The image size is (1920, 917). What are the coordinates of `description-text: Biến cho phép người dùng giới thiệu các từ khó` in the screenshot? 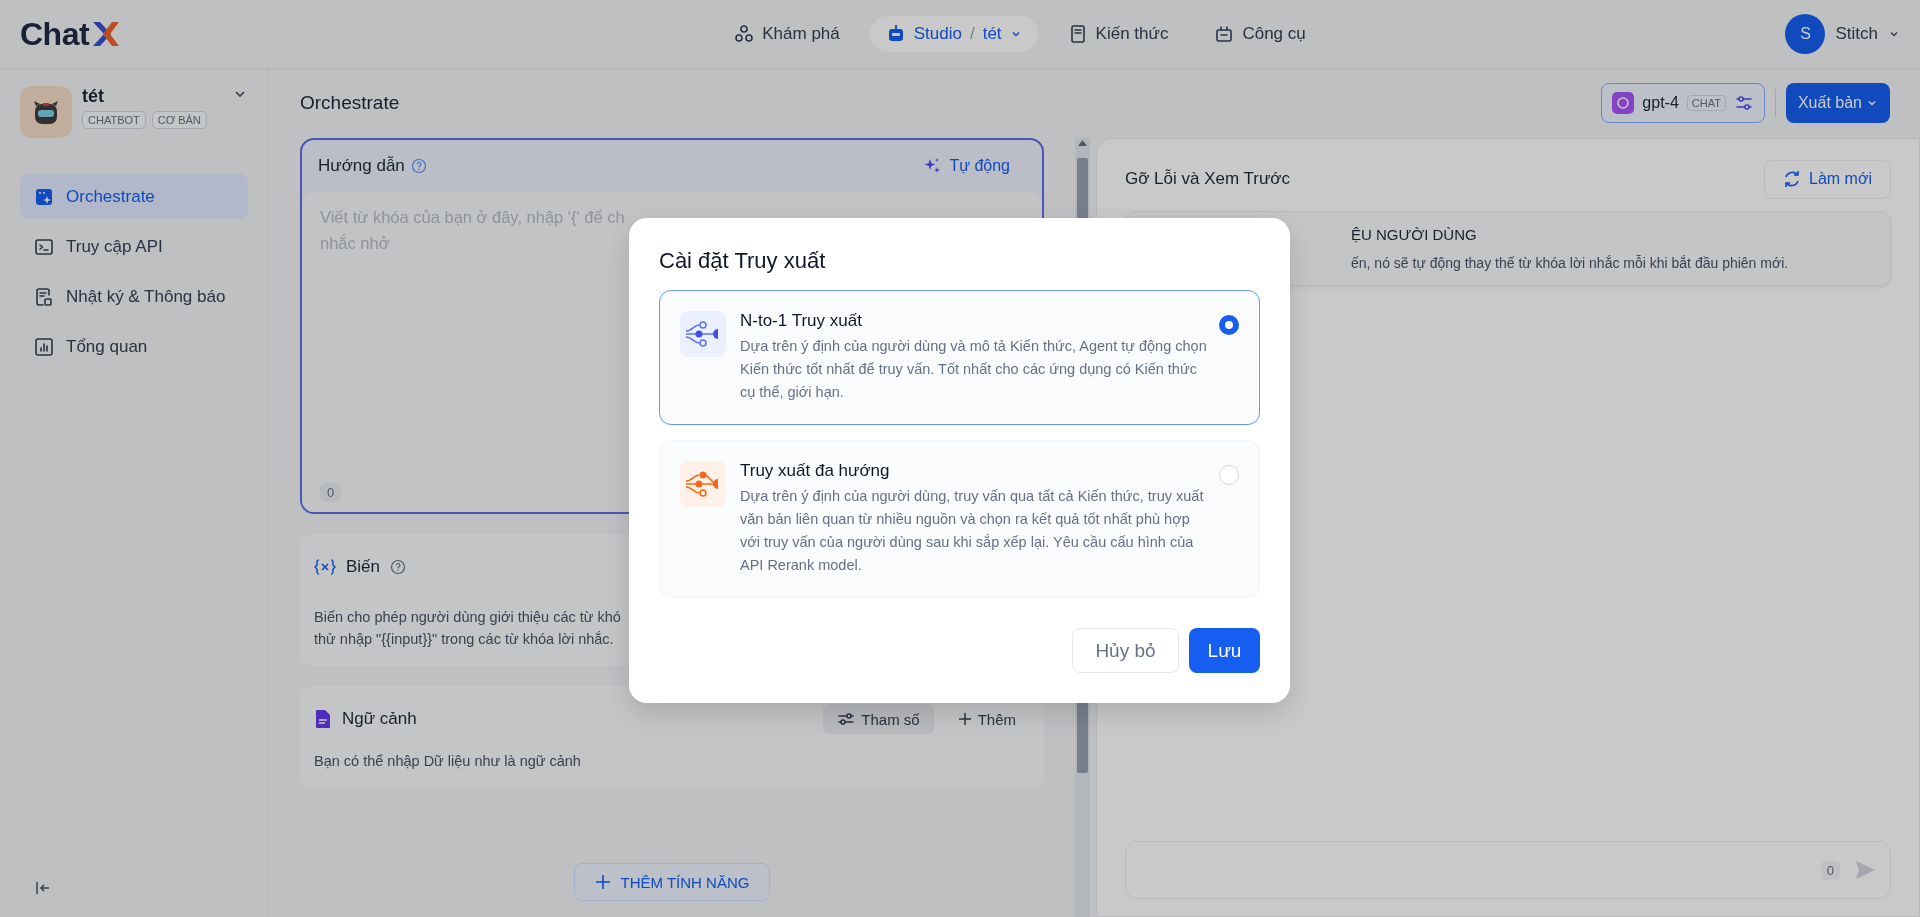 It's located at (468, 617).